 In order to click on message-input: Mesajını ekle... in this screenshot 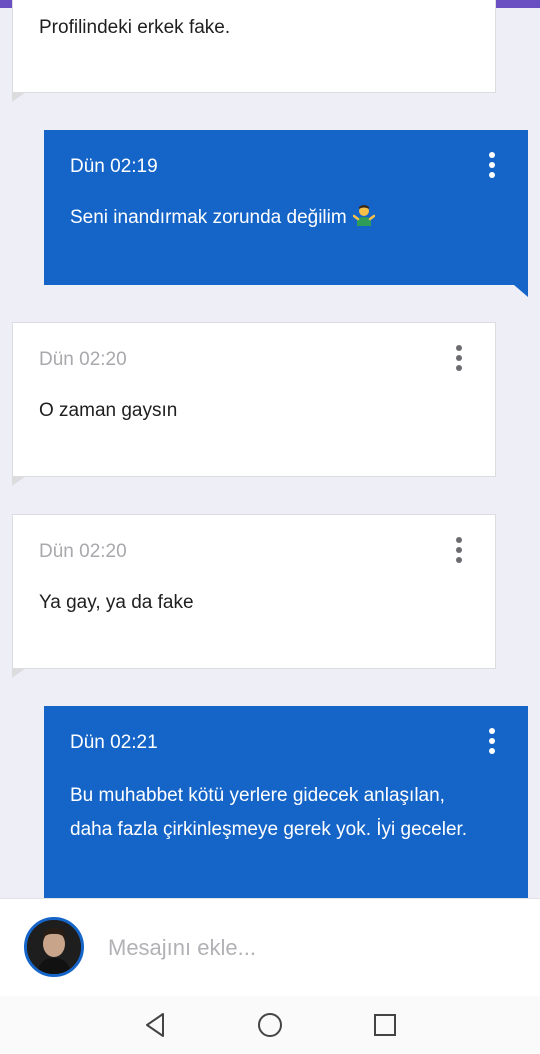, I will do `click(182, 948)`.